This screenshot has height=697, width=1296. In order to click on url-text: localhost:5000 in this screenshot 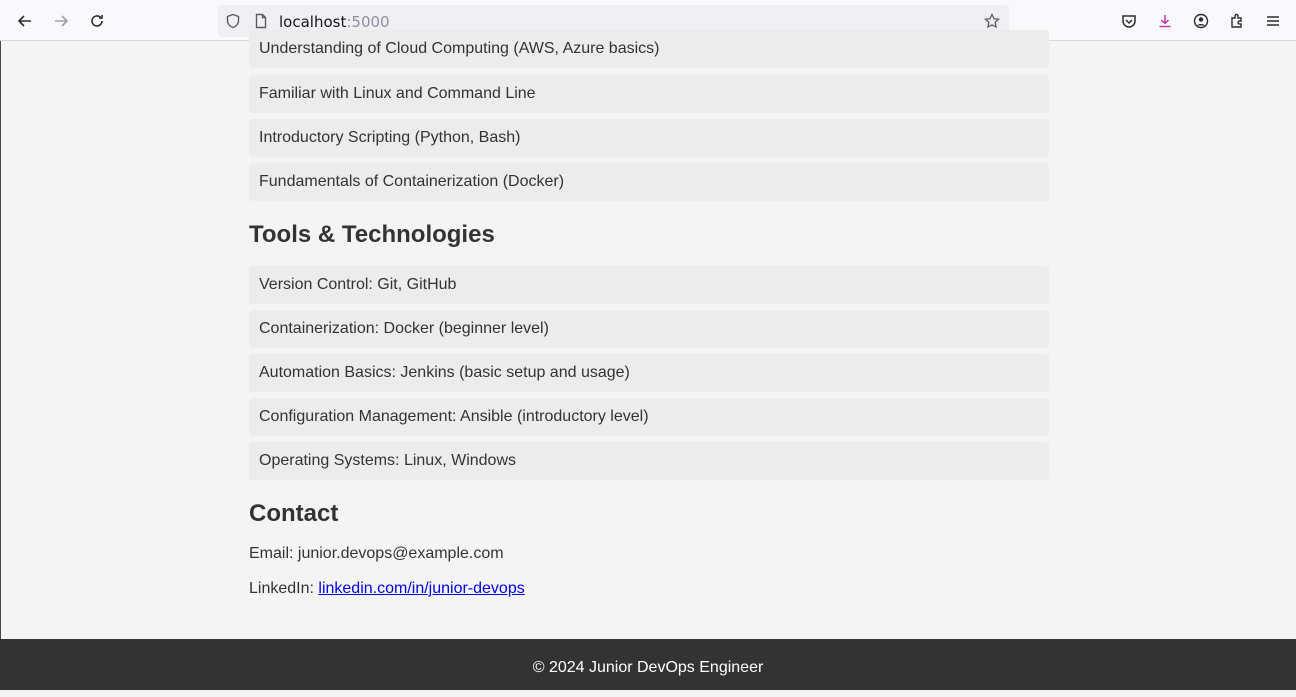, I will do `click(334, 22)`.